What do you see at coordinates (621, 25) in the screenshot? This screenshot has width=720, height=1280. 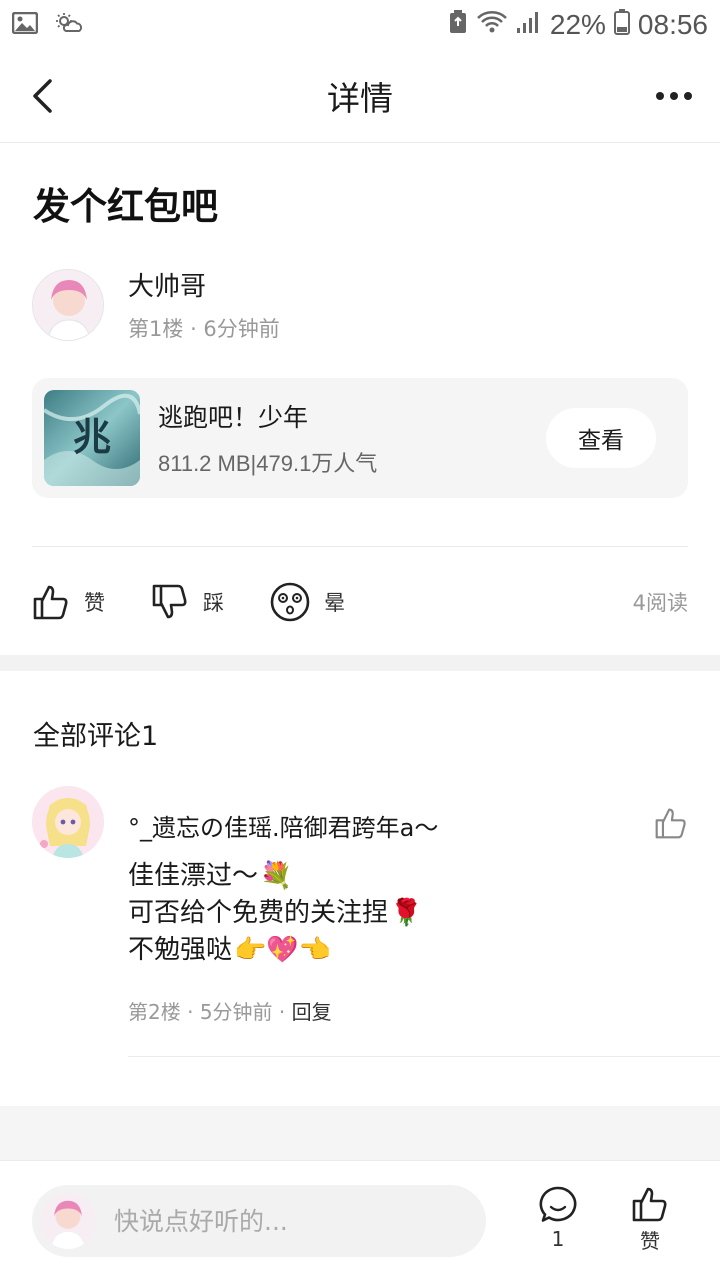 I see `battery-icon` at bounding box center [621, 25].